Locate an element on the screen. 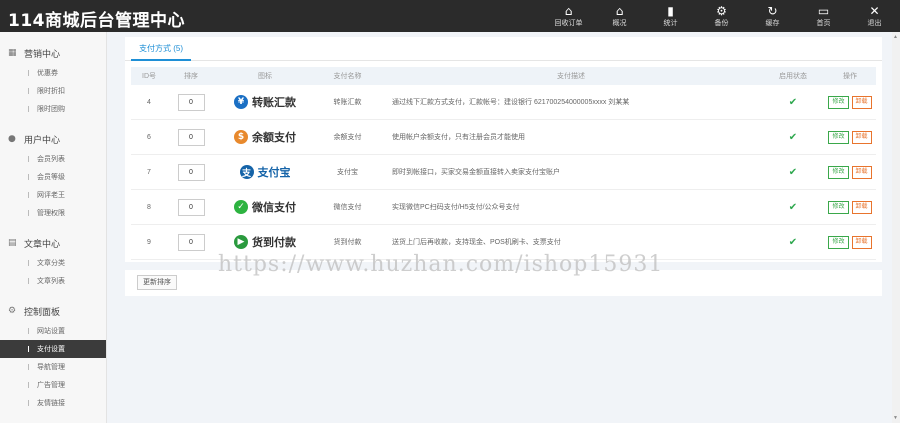  sidebar-item: 友情链接 is located at coordinates (53, 403).